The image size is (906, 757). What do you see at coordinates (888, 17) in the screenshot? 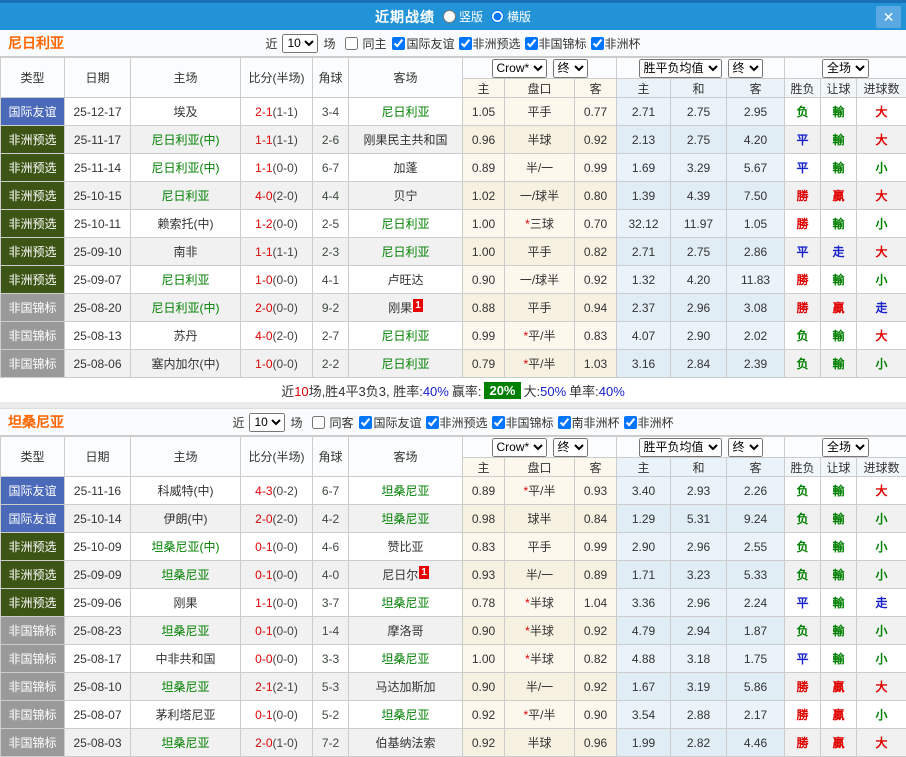
I see `close-icon: ✕` at bounding box center [888, 17].